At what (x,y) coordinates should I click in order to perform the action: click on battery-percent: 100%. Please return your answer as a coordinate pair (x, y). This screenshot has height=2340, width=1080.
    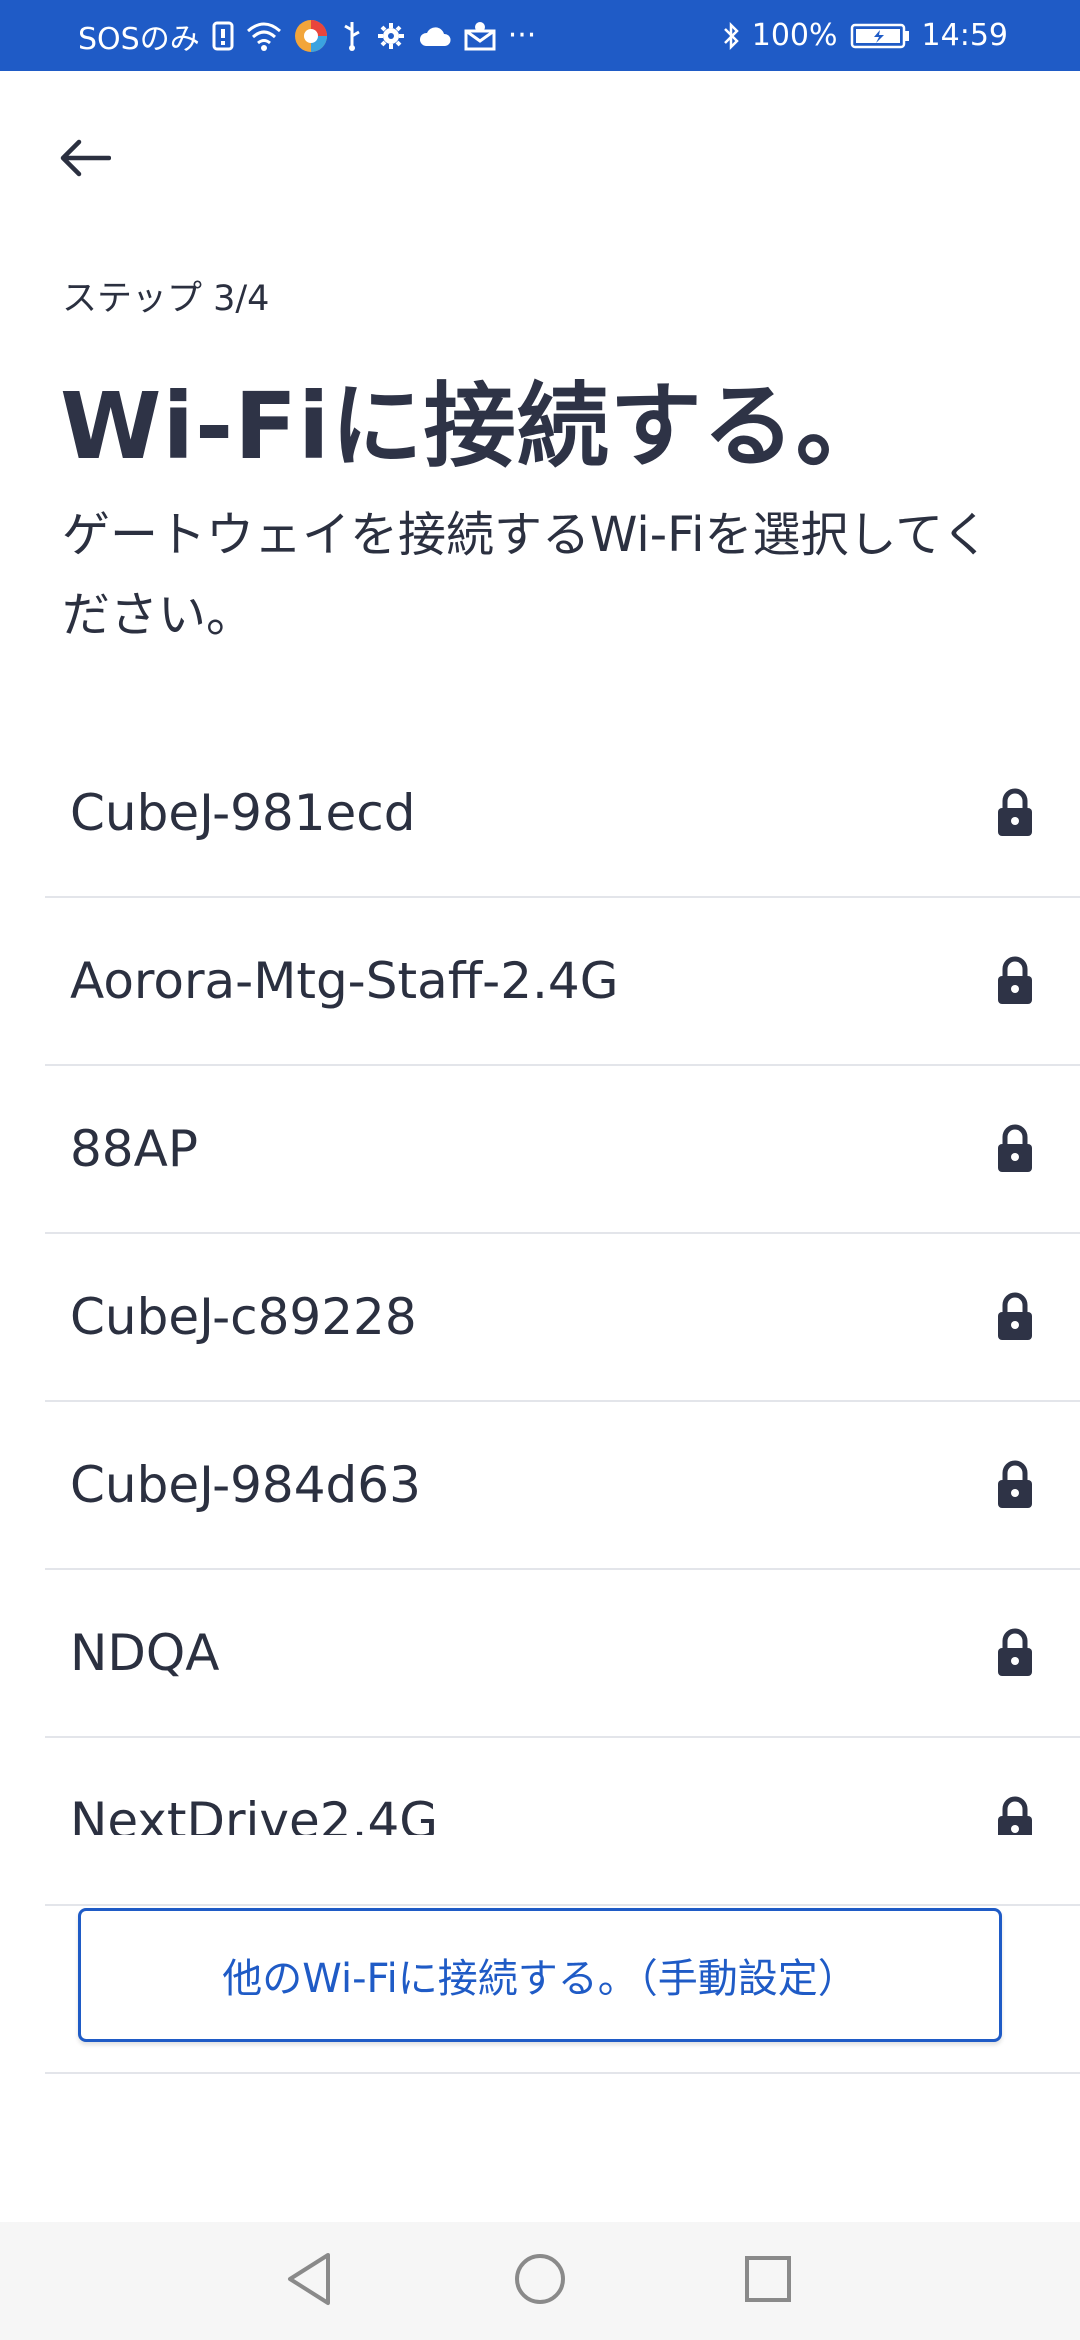
    Looking at the image, I should click on (794, 35).